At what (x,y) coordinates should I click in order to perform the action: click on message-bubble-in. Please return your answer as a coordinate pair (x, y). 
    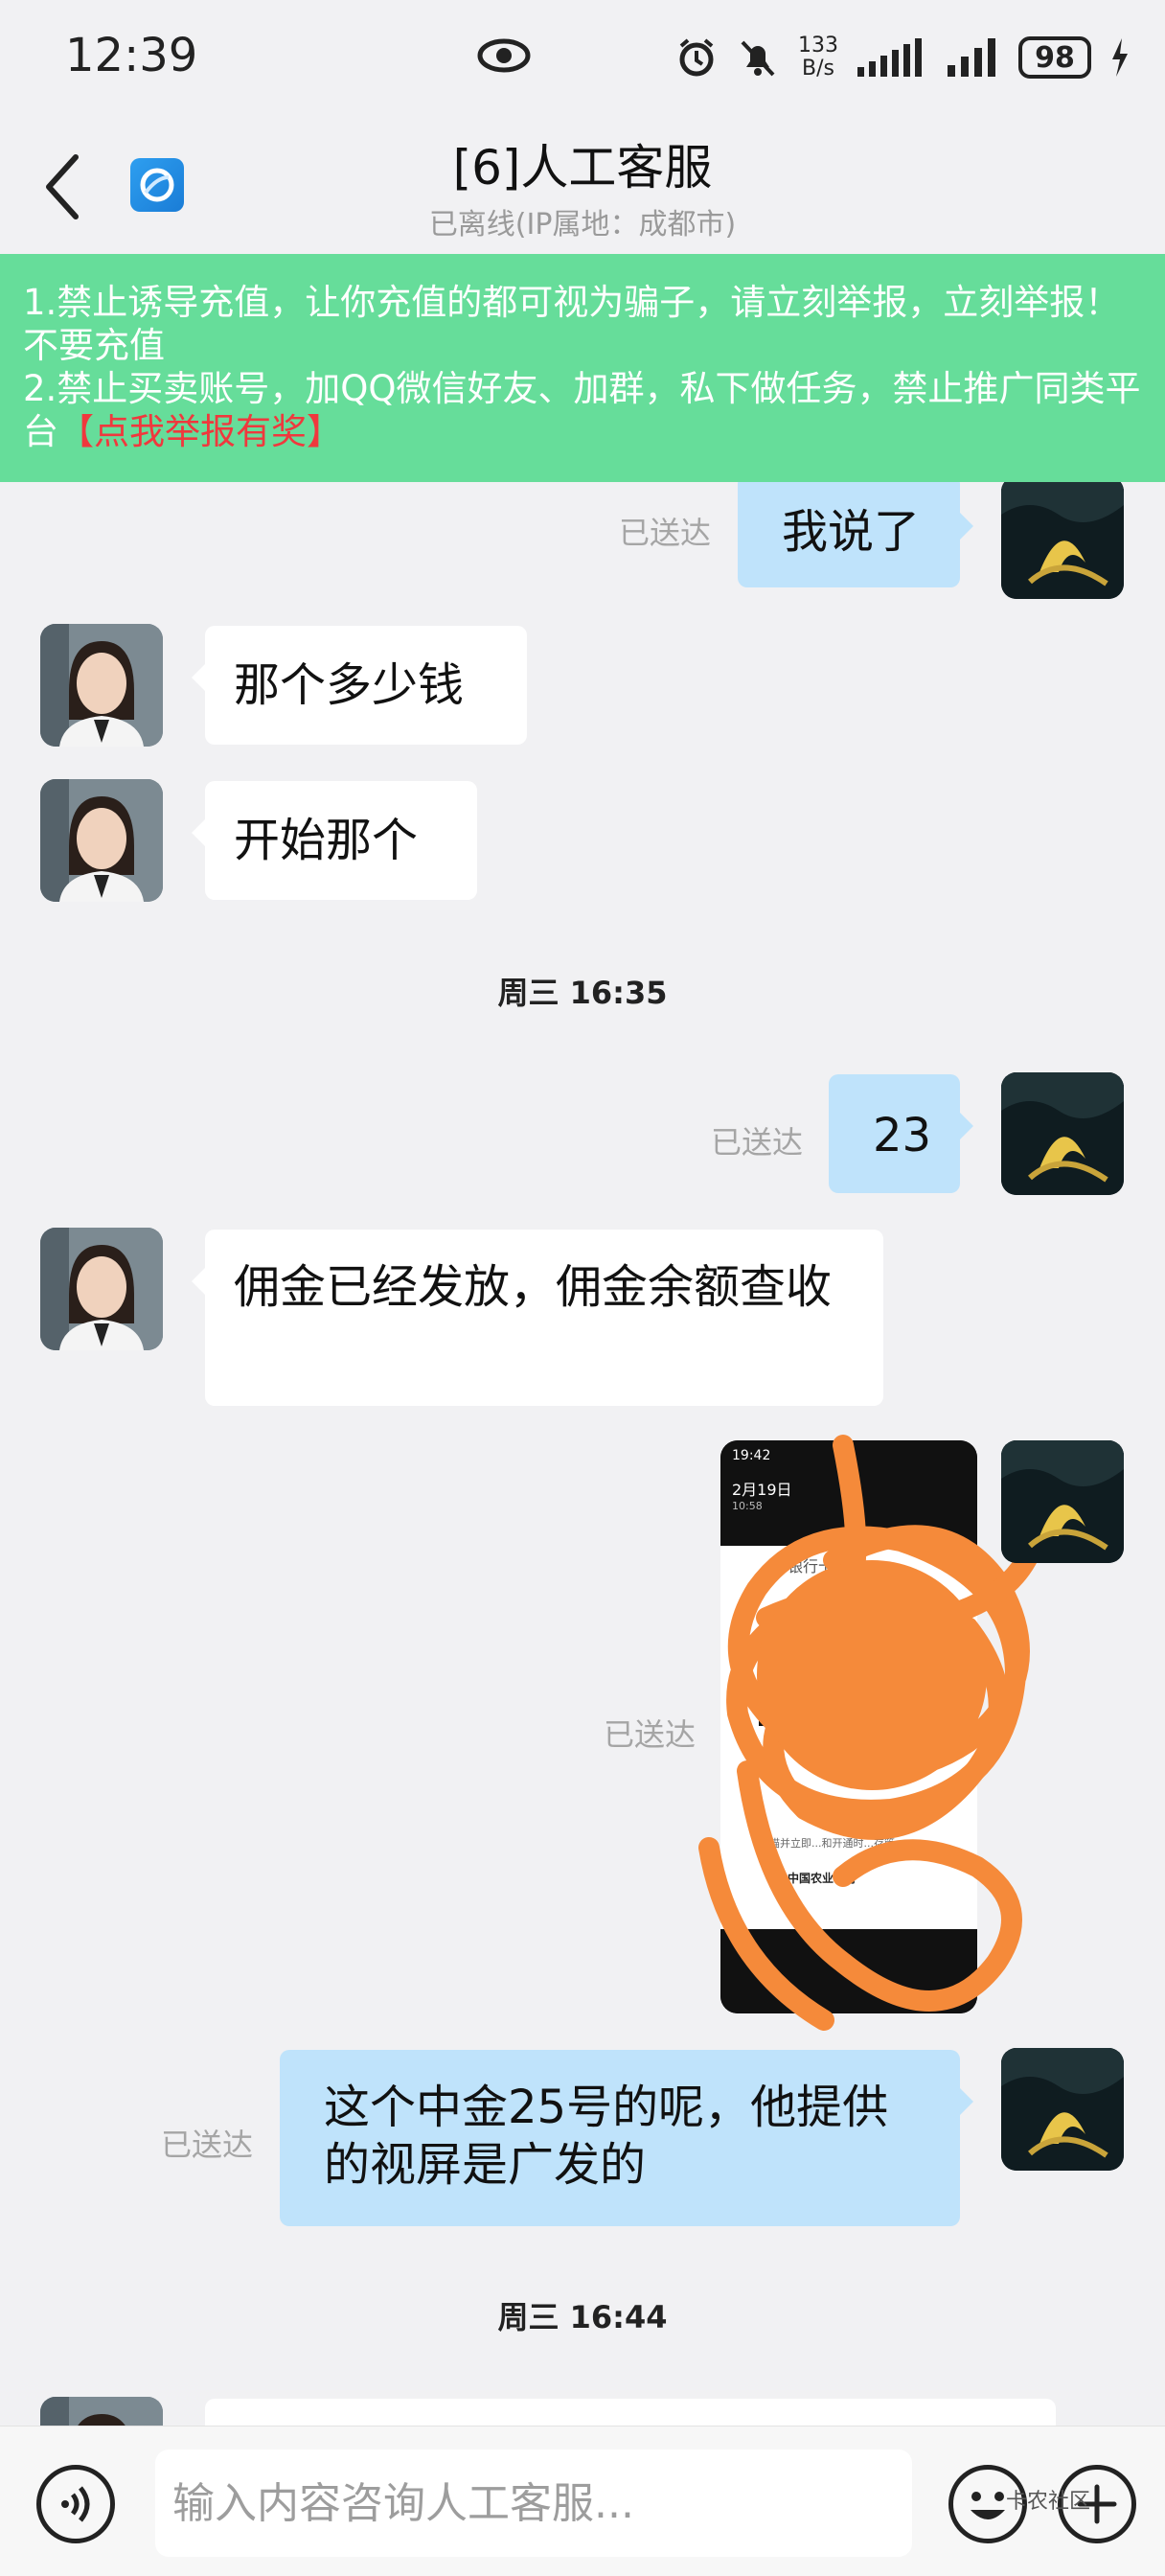
    Looking at the image, I should click on (631, 2412).